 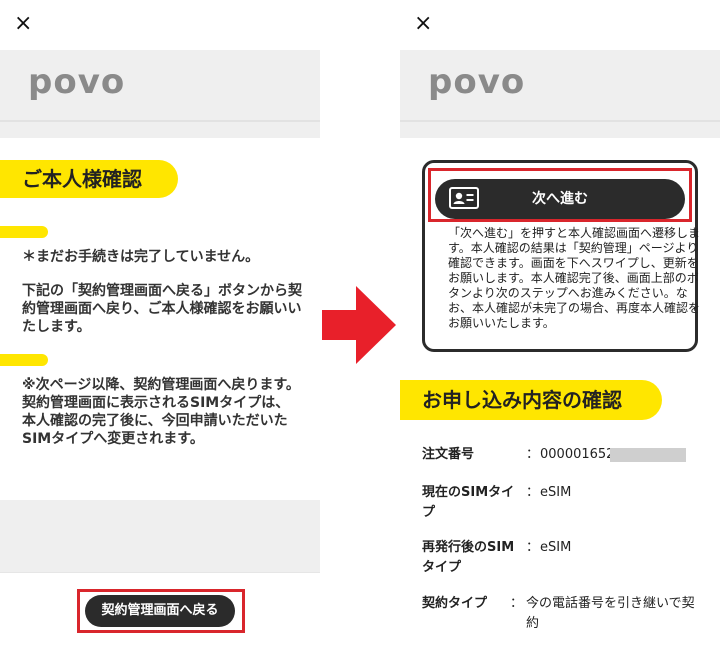 What do you see at coordinates (448, 454) in the screenshot?
I see `row-label-order-number: 注文番号` at bounding box center [448, 454].